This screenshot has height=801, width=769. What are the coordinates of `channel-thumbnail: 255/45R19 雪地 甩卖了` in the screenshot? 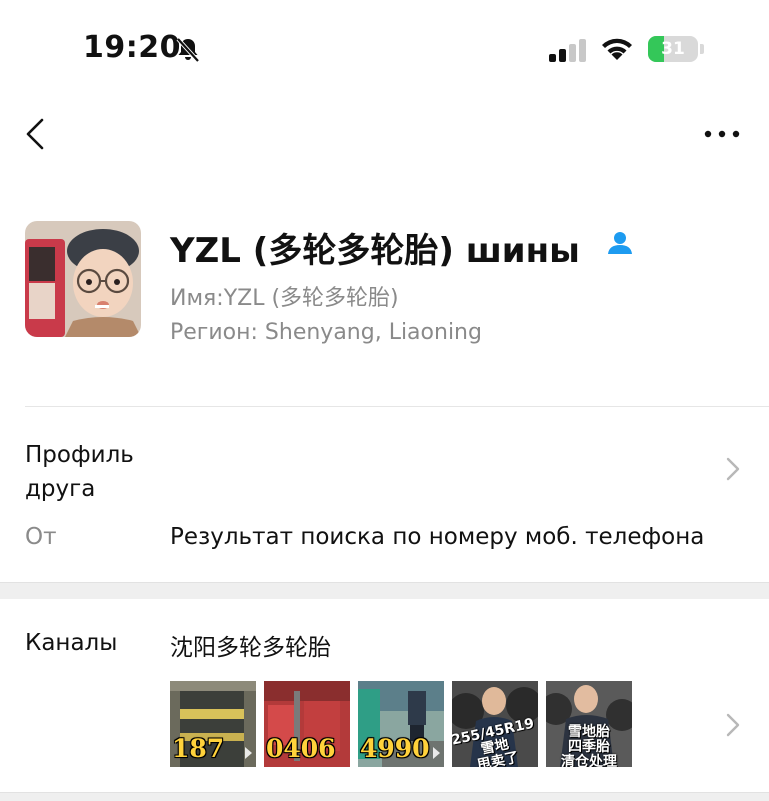 It's located at (495, 724).